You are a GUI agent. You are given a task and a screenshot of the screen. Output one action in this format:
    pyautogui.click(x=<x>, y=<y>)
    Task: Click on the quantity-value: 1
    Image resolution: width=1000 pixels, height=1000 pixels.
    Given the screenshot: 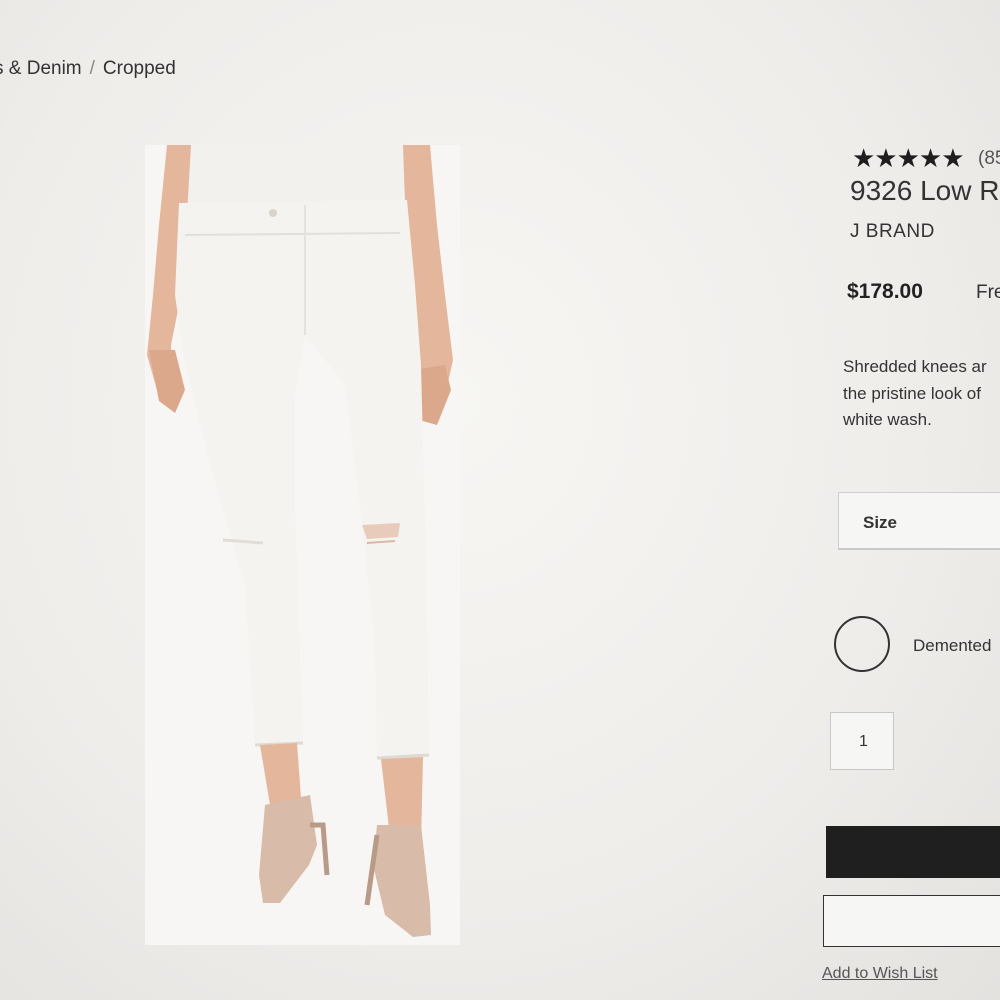 What is the action you would take?
    pyautogui.click(x=863, y=741)
    